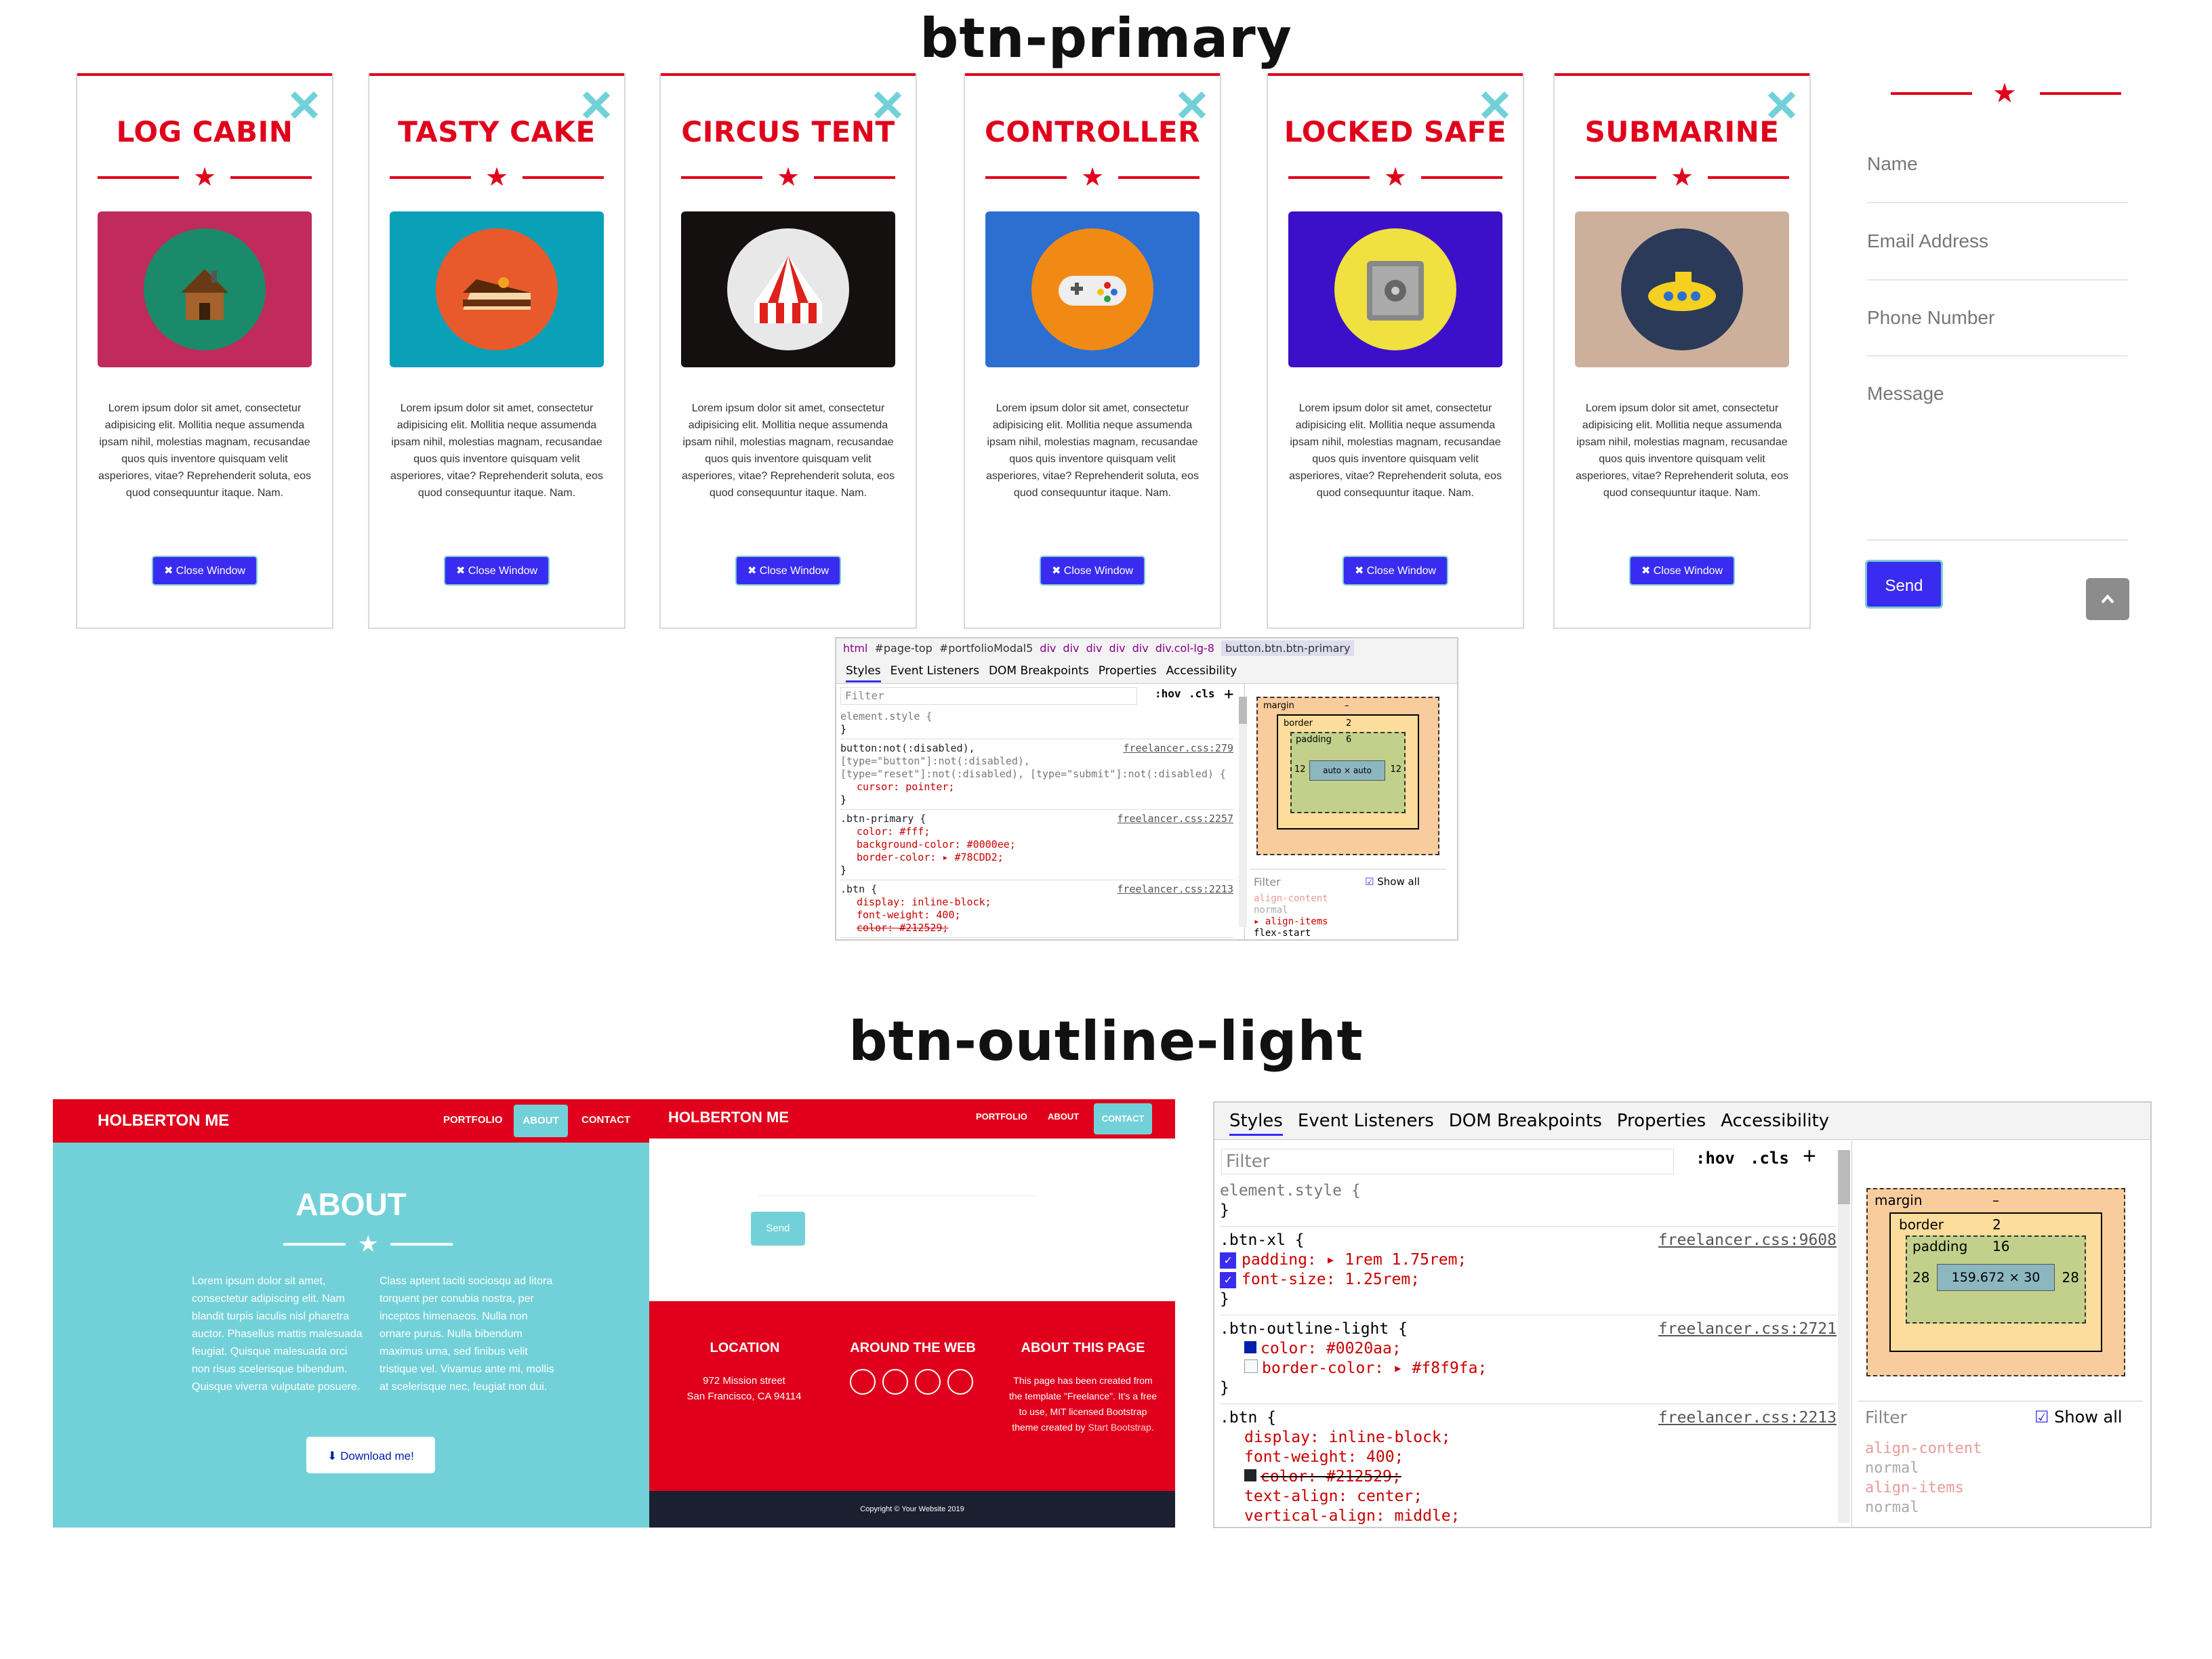 Image resolution: width=2212 pixels, height=1659 pixels. What do you see at coordinates (914, 1384) in the screenshot?
I see `social-links` at bounding box center [914, 1384].